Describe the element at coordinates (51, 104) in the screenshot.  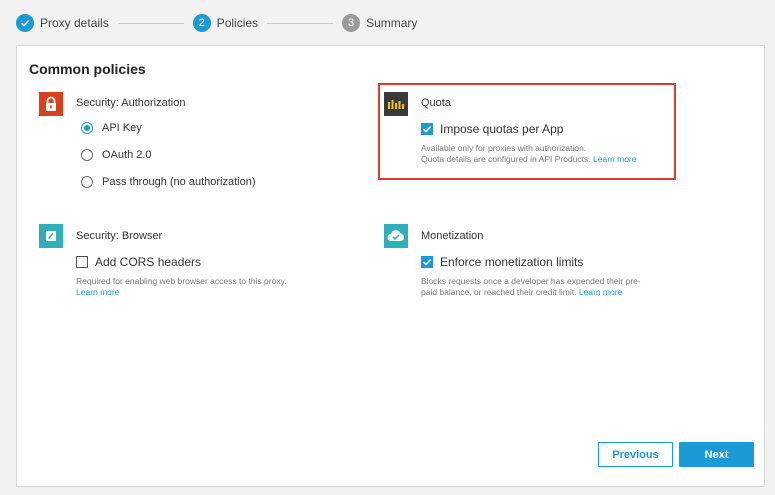
I see `lock-icon` at that location.